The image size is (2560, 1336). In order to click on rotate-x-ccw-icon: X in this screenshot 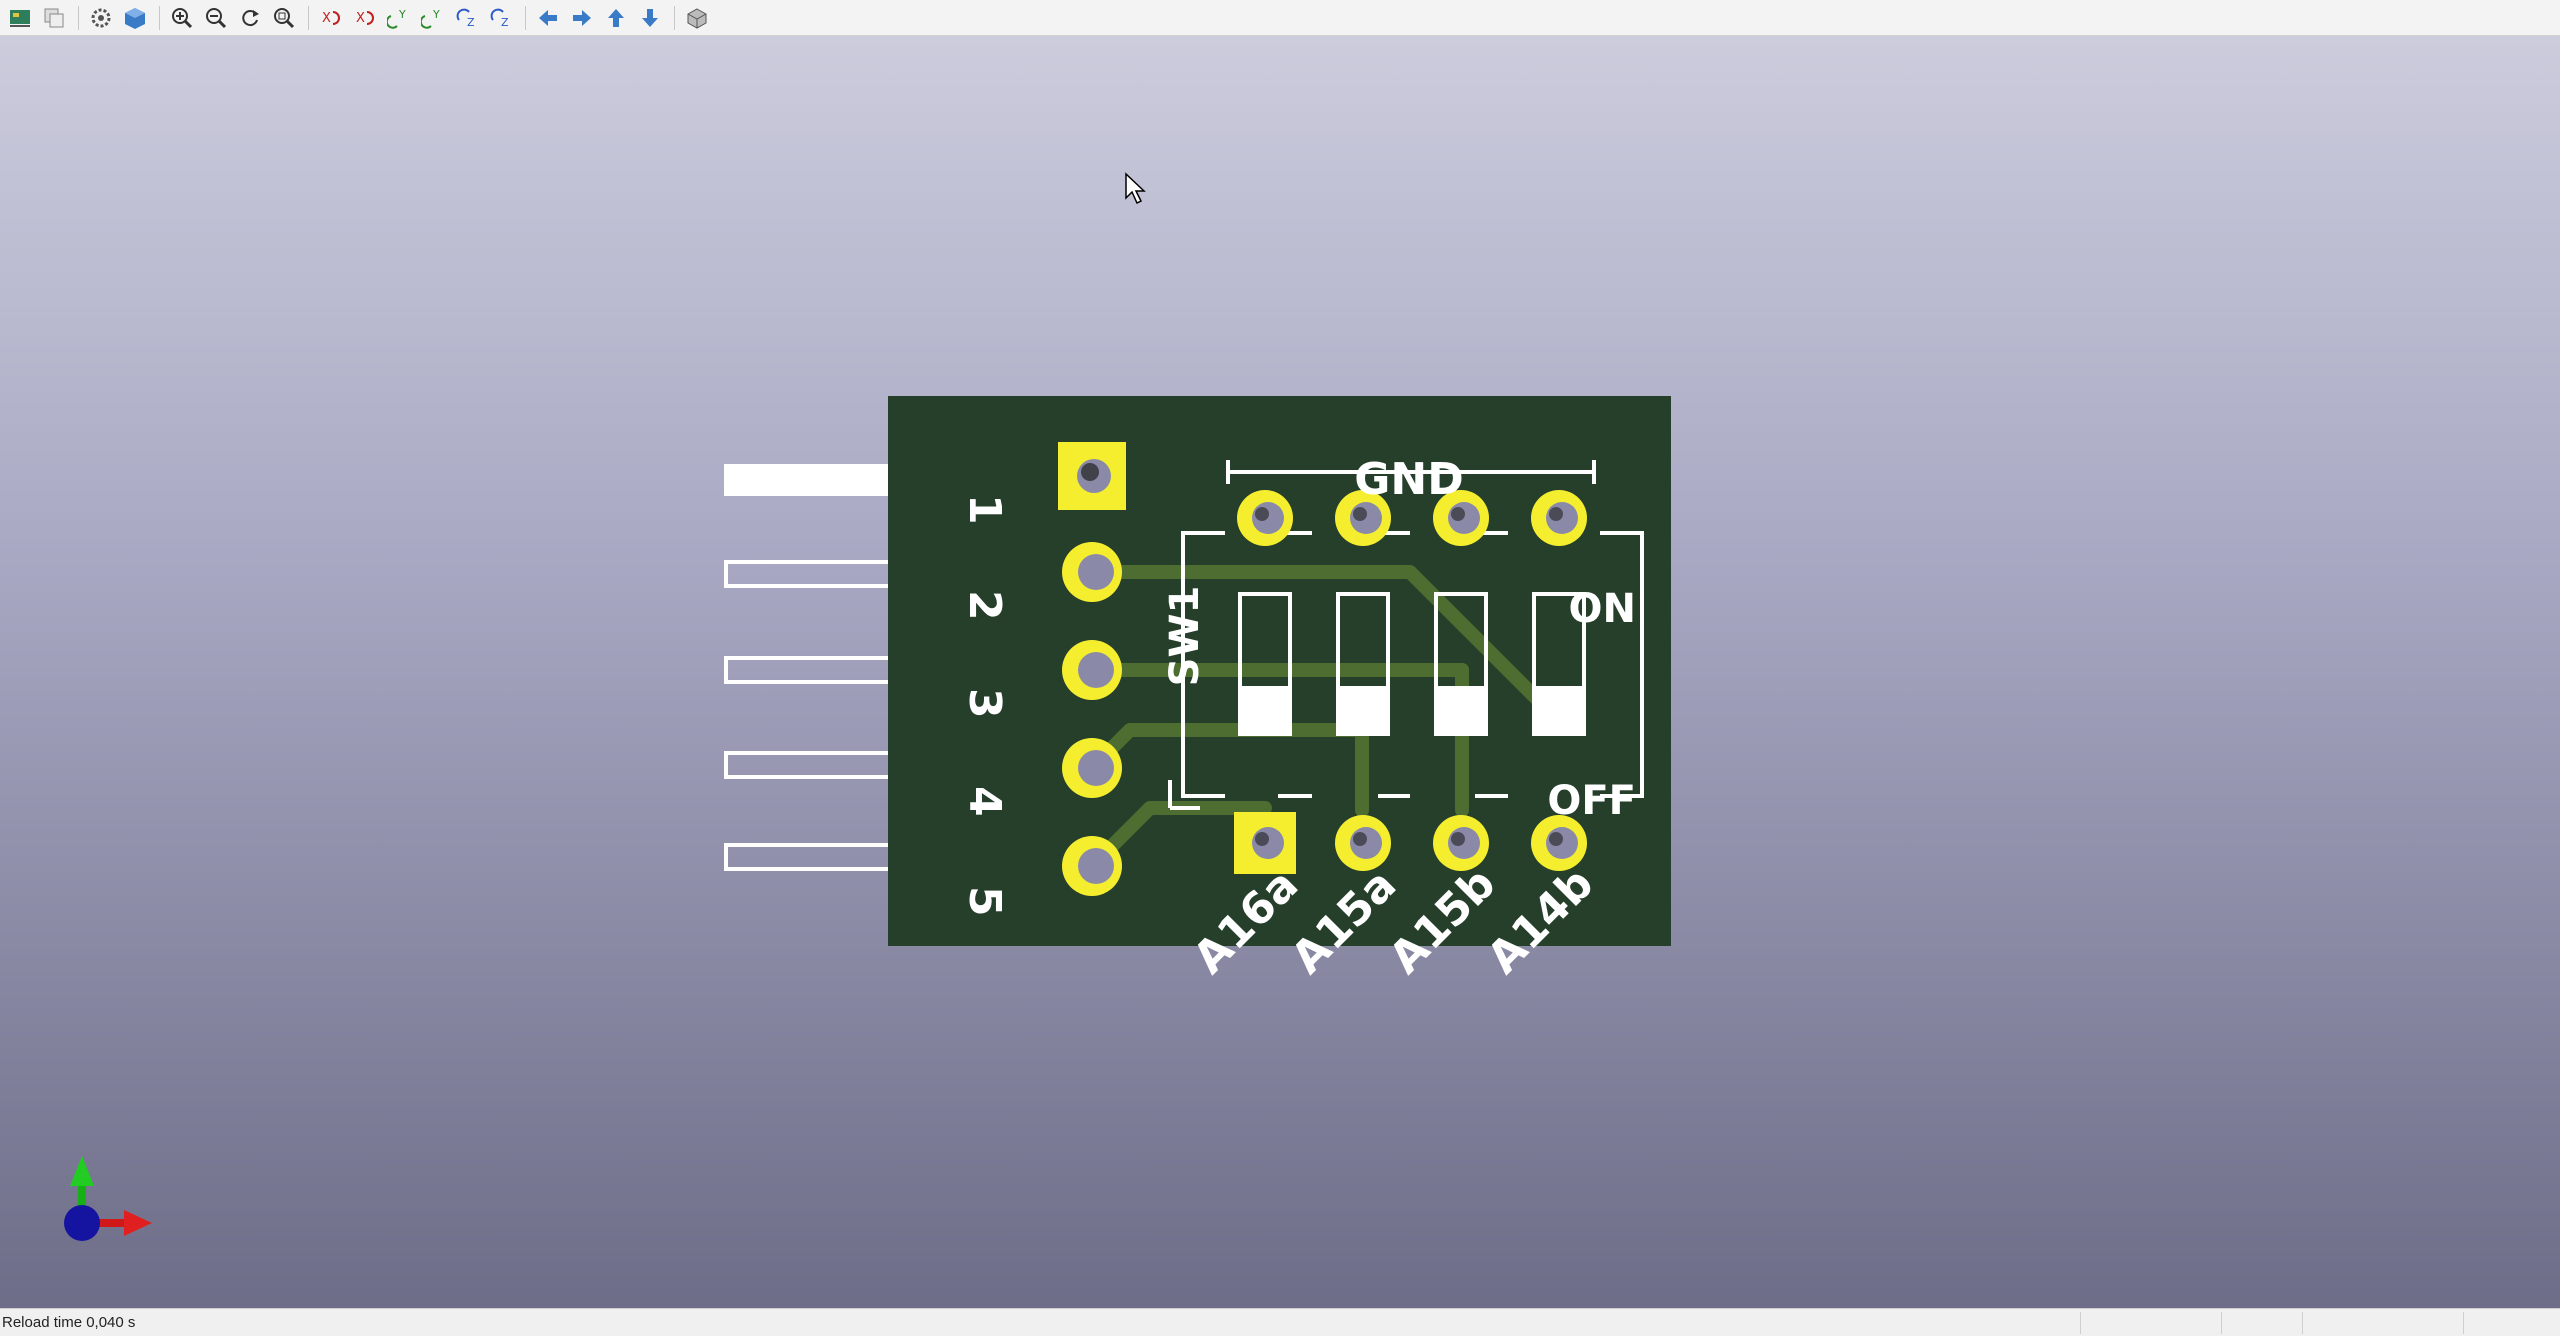, I will do `click(365, 18)`.